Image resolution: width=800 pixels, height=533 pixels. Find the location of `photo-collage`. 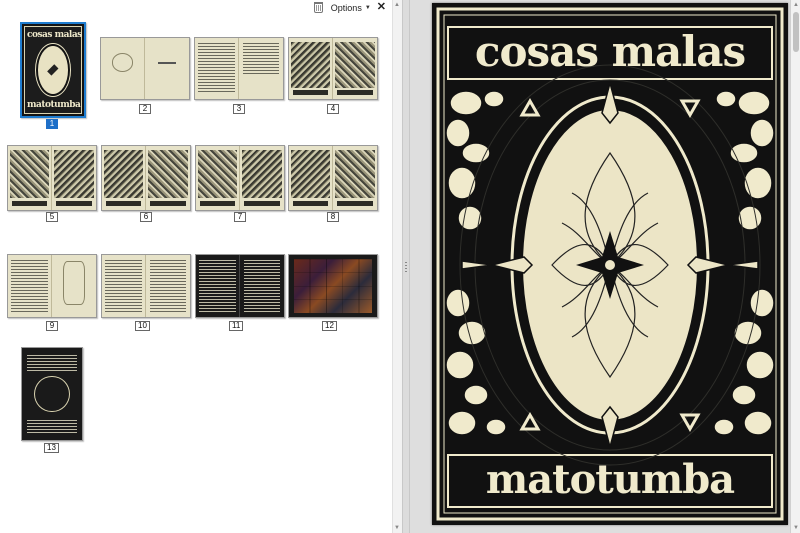

photo-collage is located at coordinates (333, 286).